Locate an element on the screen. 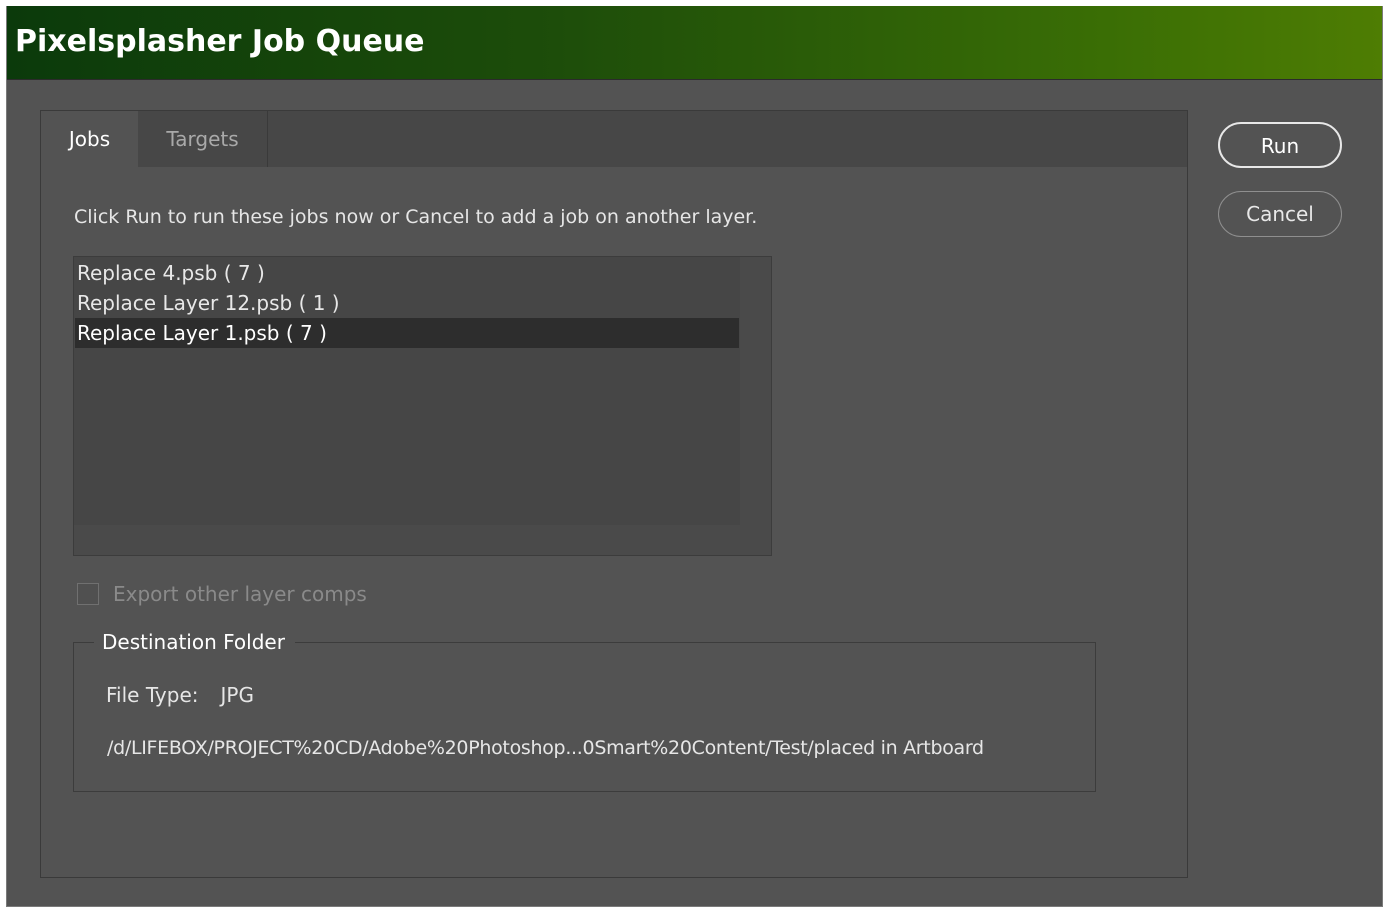  job-list-item-selected: Replace Layer 1.psb ( 7 ) is located at coordinates (407, 333).